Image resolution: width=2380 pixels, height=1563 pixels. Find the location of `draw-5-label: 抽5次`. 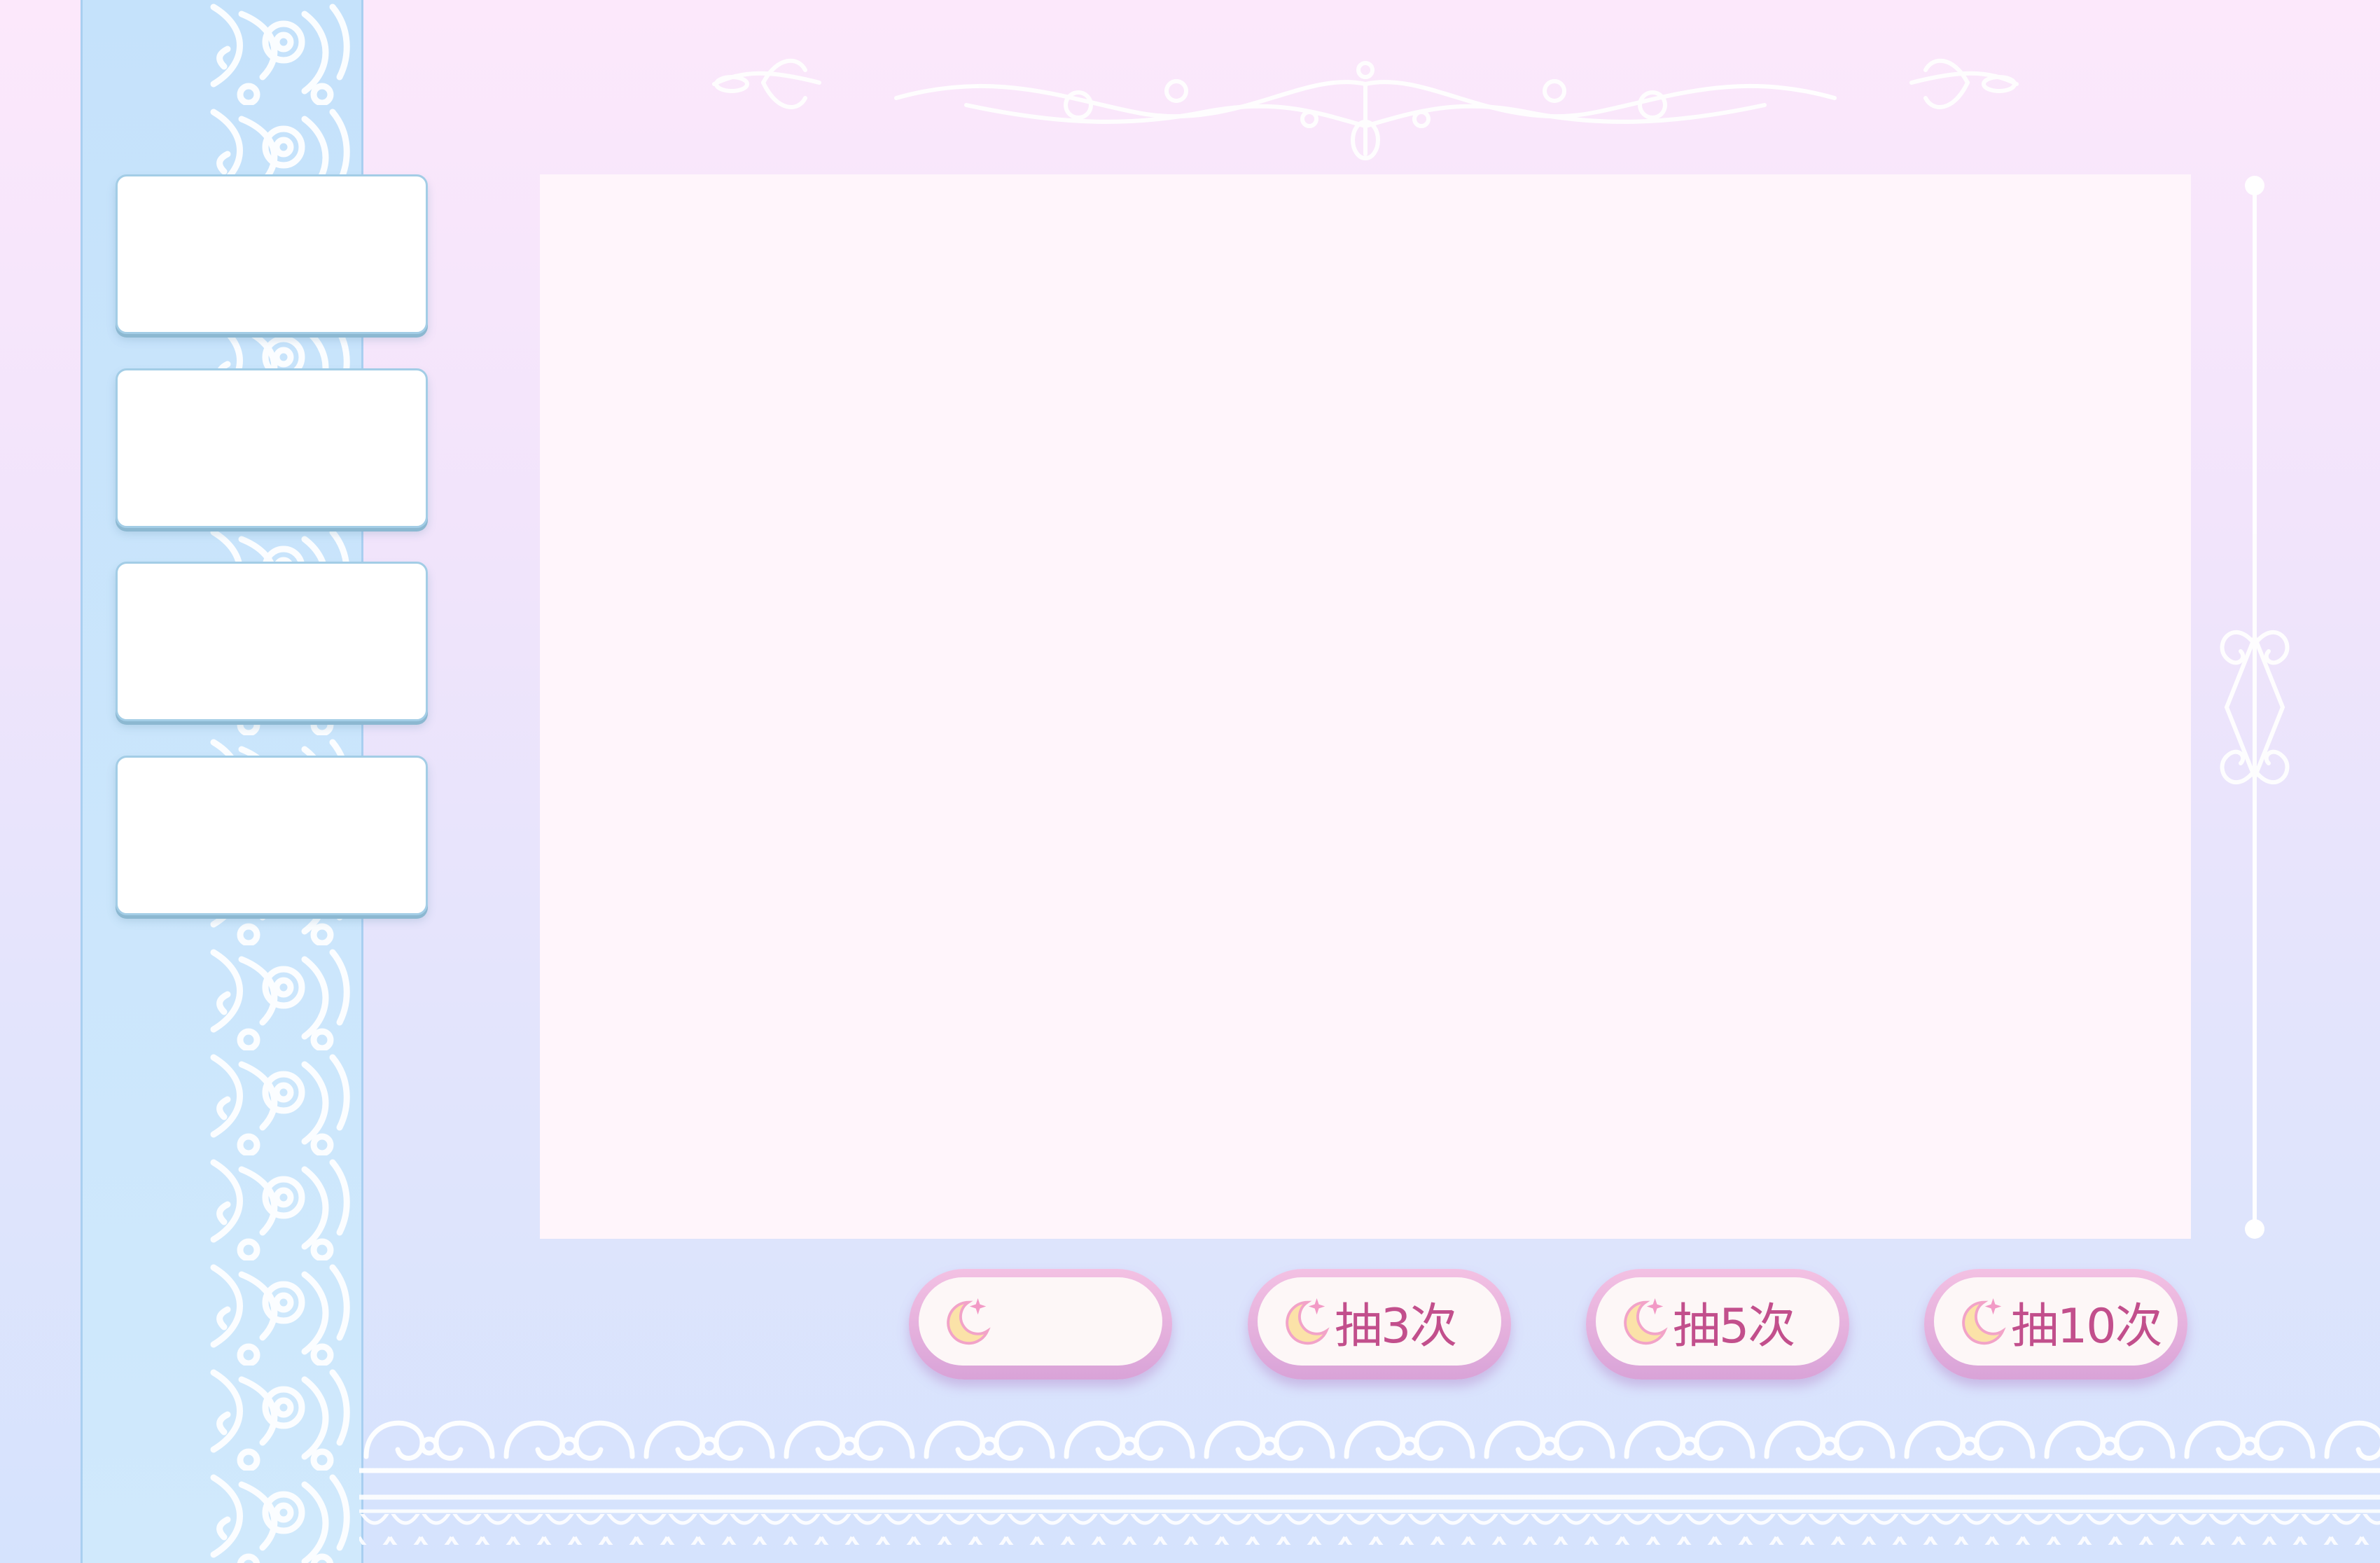

draw-5-label: 抽5次 is located at coordinates (1734, 1326).